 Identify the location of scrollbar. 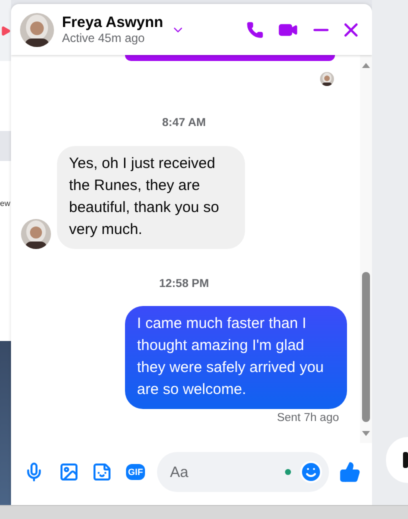
(366, 249).